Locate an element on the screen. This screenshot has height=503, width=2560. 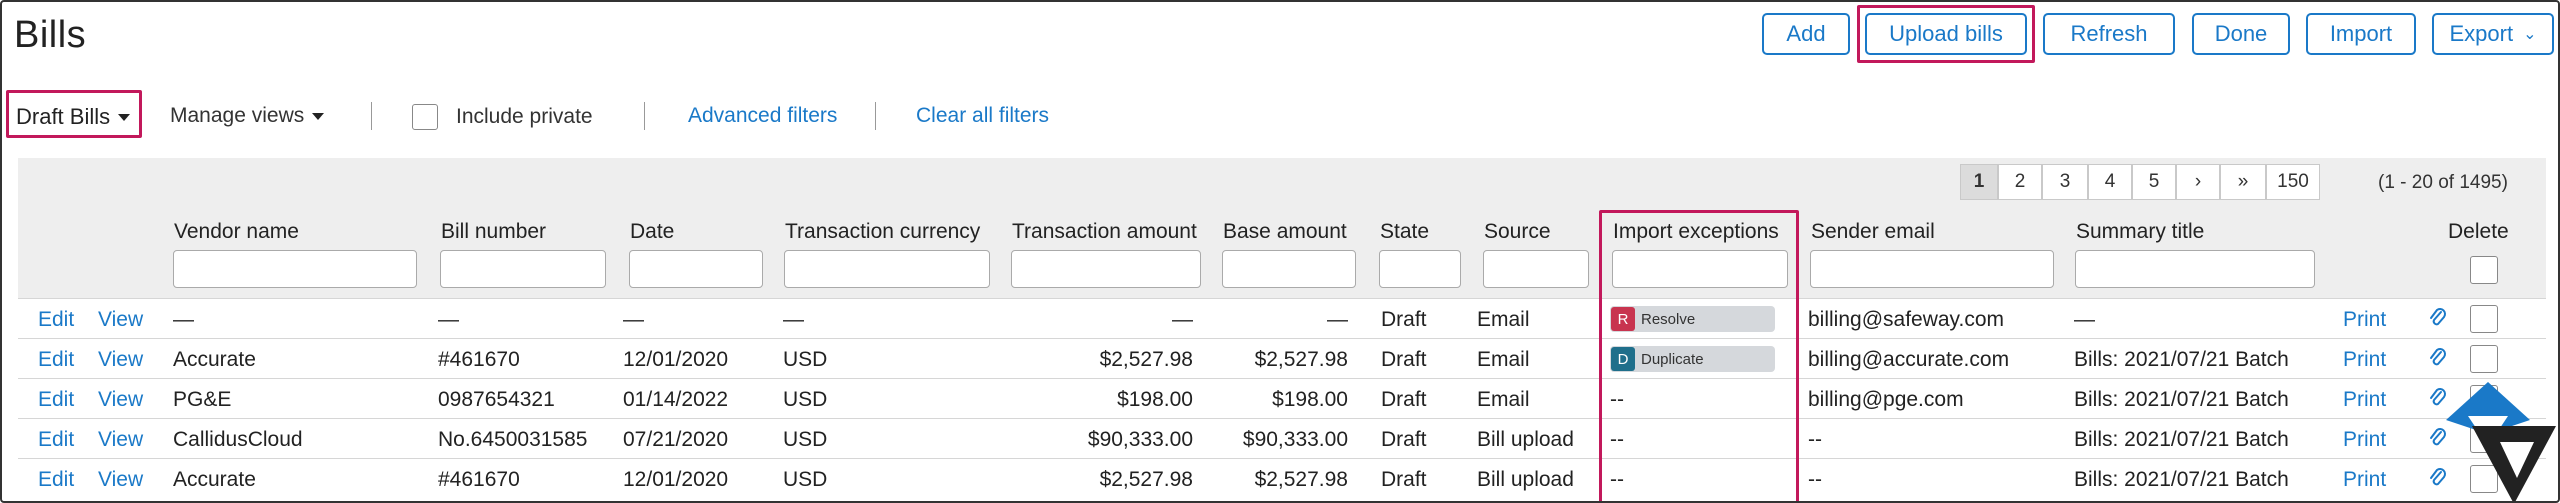
resolve-exception-badge: R Resolve is located at coordinates (1692, 319).